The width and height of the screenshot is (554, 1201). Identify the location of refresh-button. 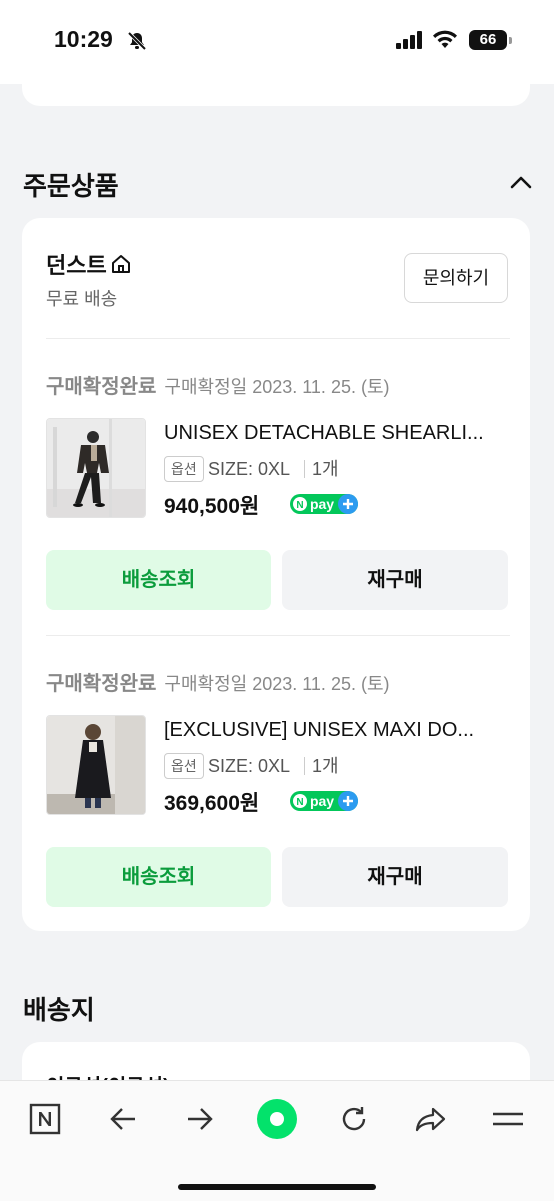
(354, 1119).